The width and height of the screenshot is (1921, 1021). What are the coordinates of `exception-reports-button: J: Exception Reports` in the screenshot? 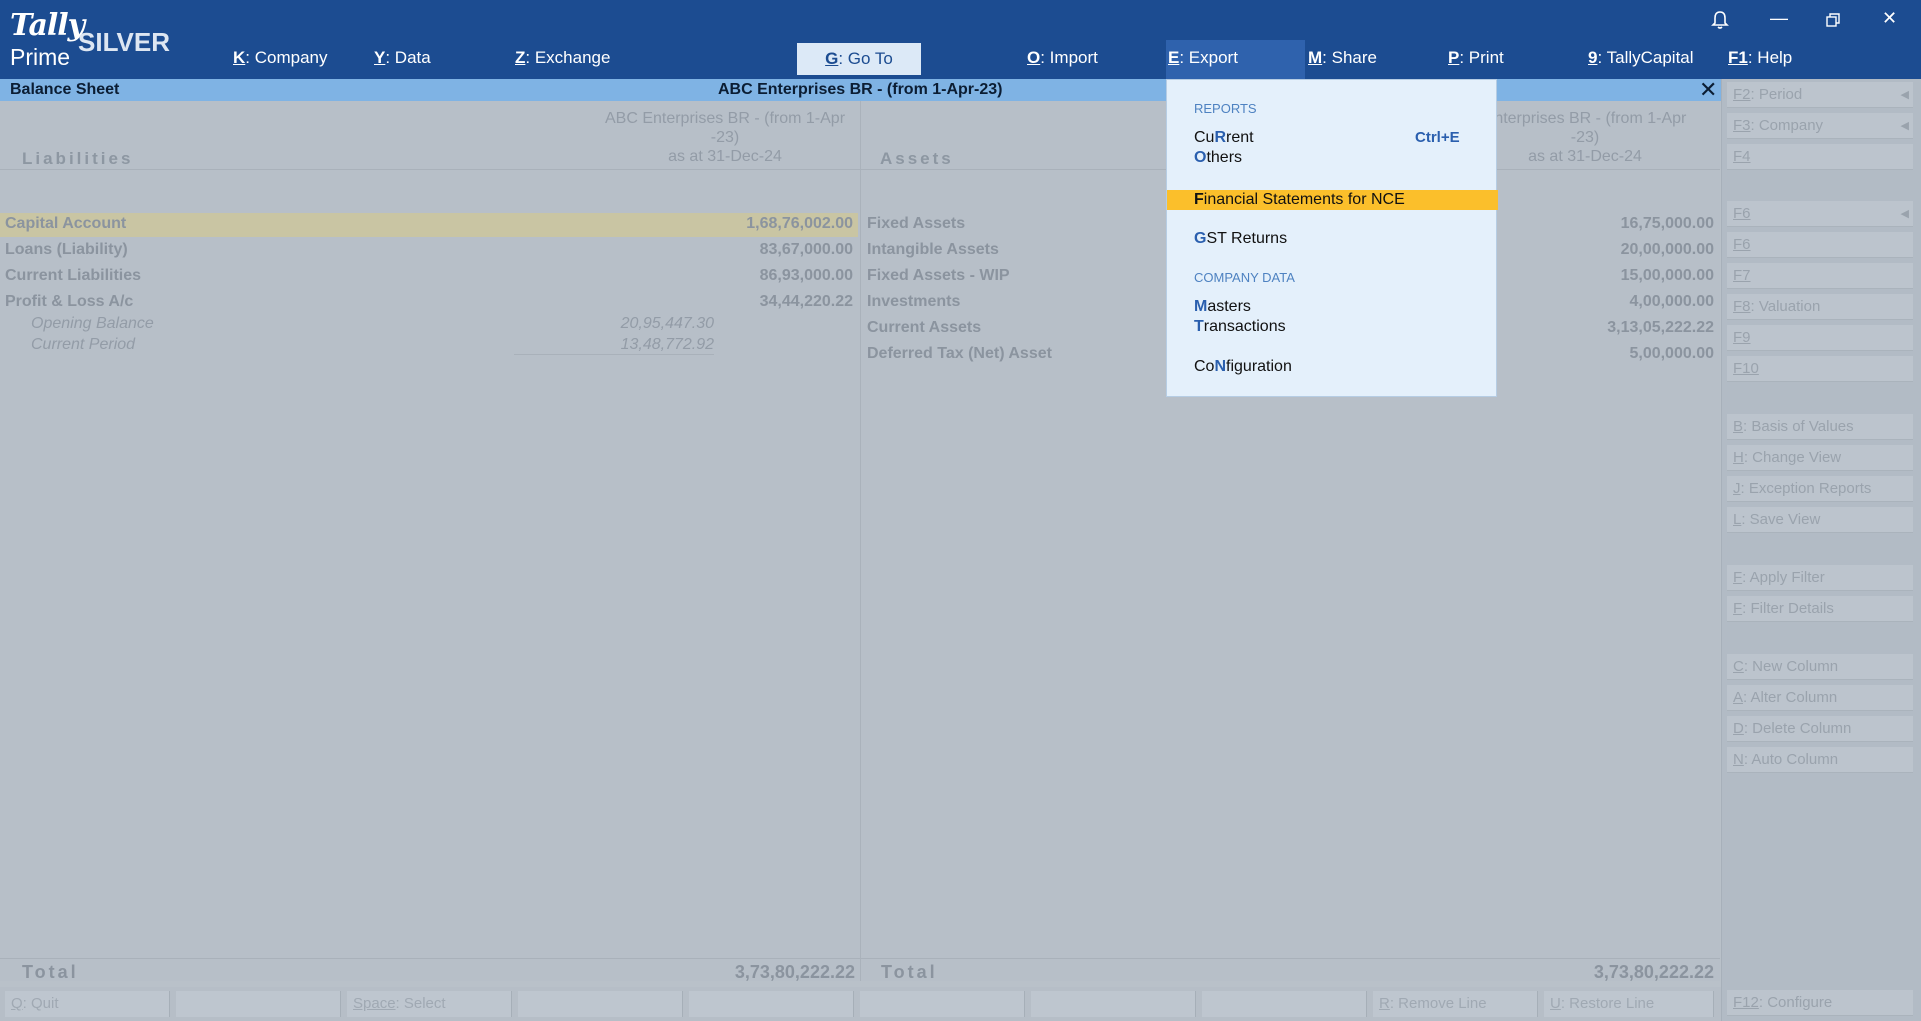 It's located at (1820, 489).